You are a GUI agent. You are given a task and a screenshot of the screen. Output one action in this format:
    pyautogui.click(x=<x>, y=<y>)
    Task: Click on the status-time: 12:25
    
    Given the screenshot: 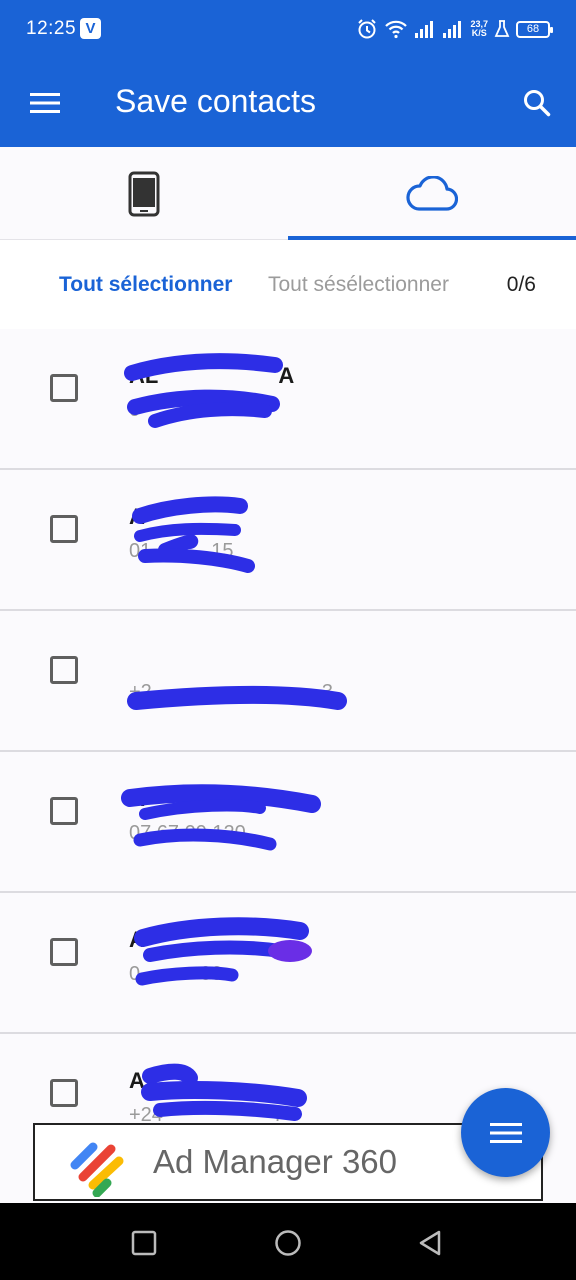 What is the action you would take?
    pyautogui.click(x=51, y=28)
    